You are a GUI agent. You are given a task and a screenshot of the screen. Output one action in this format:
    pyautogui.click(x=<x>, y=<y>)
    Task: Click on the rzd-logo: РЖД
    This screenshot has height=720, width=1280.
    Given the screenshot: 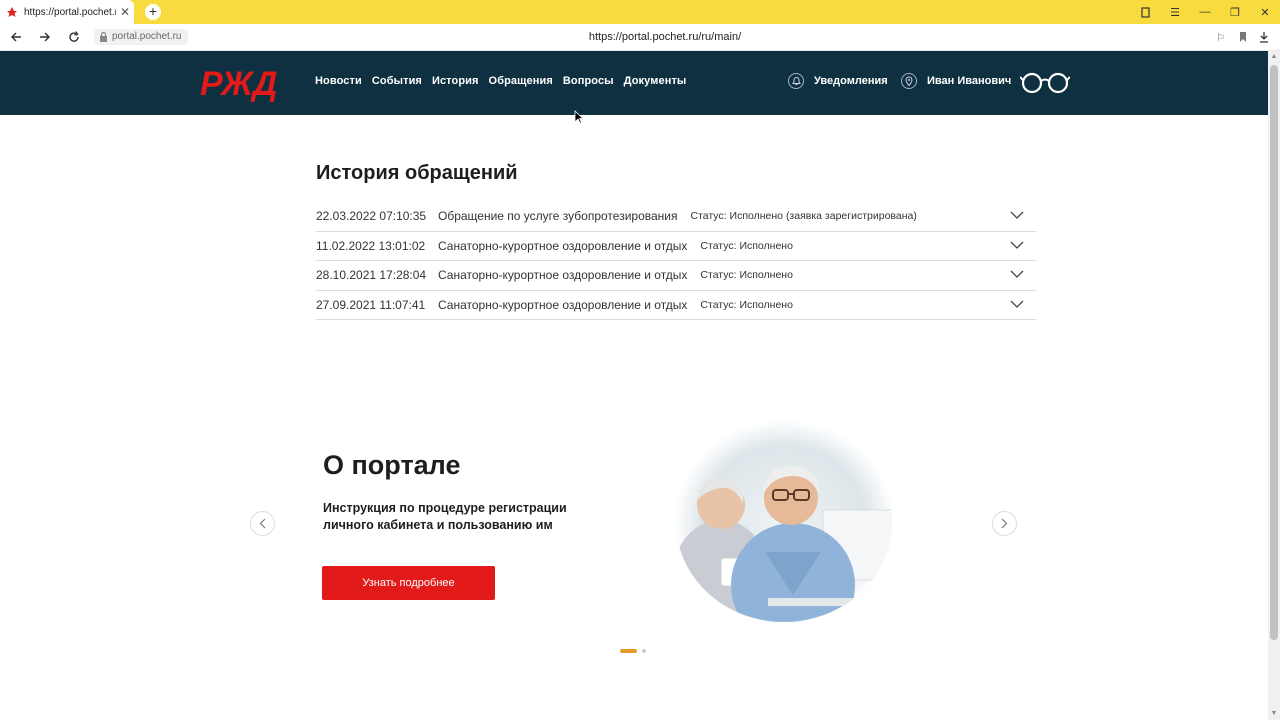 What is the action you would take?
    pyautogui.click(x=240, y=85)
    